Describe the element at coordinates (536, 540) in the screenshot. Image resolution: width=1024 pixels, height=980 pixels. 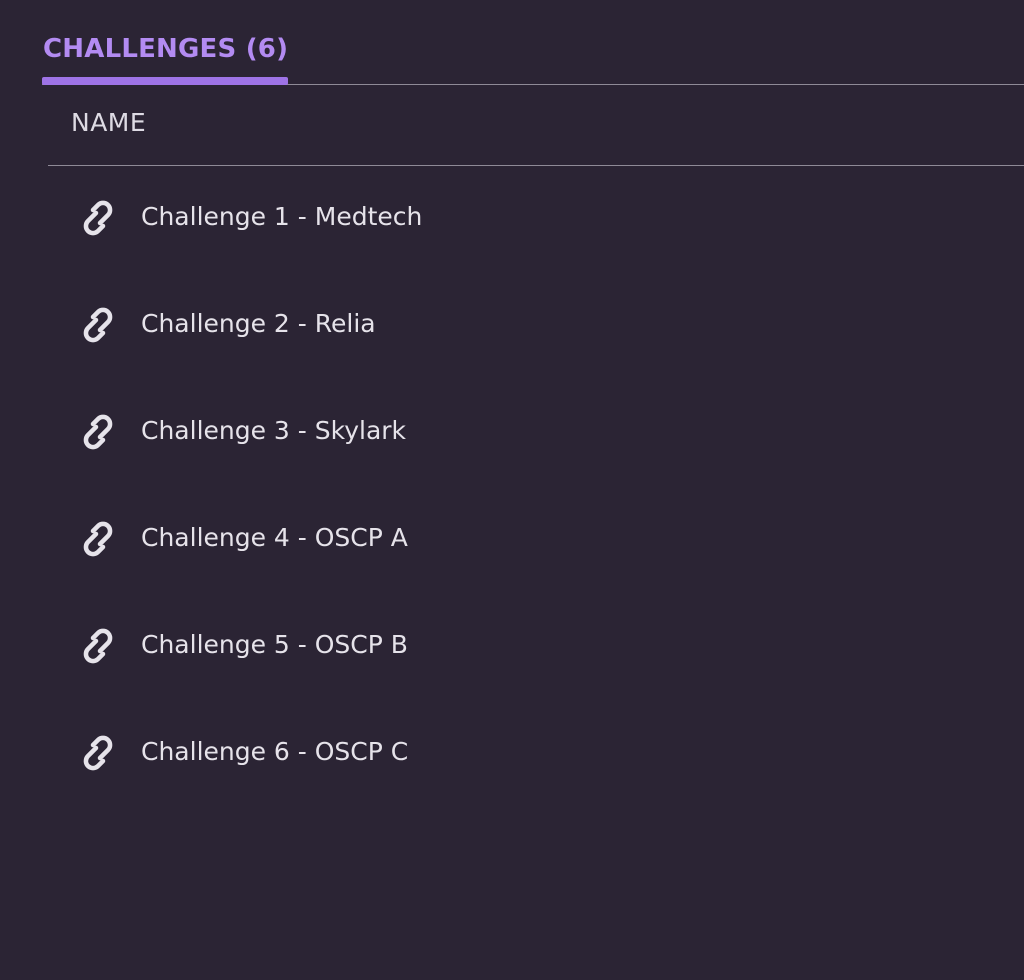
I see `challenge-row-4: Challenge 4 - OSCP A` at that location.